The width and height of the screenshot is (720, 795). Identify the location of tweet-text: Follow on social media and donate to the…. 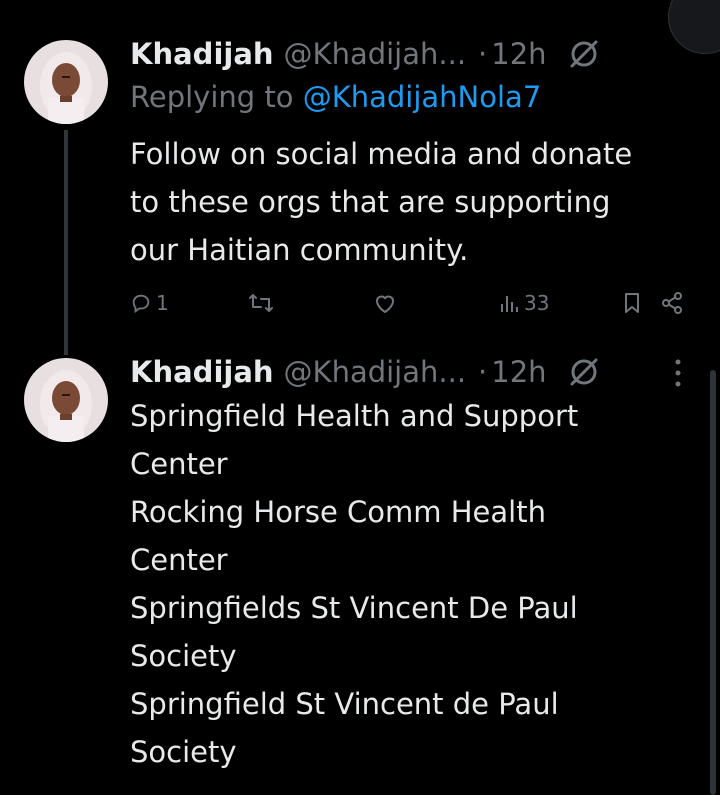
(413, 202).